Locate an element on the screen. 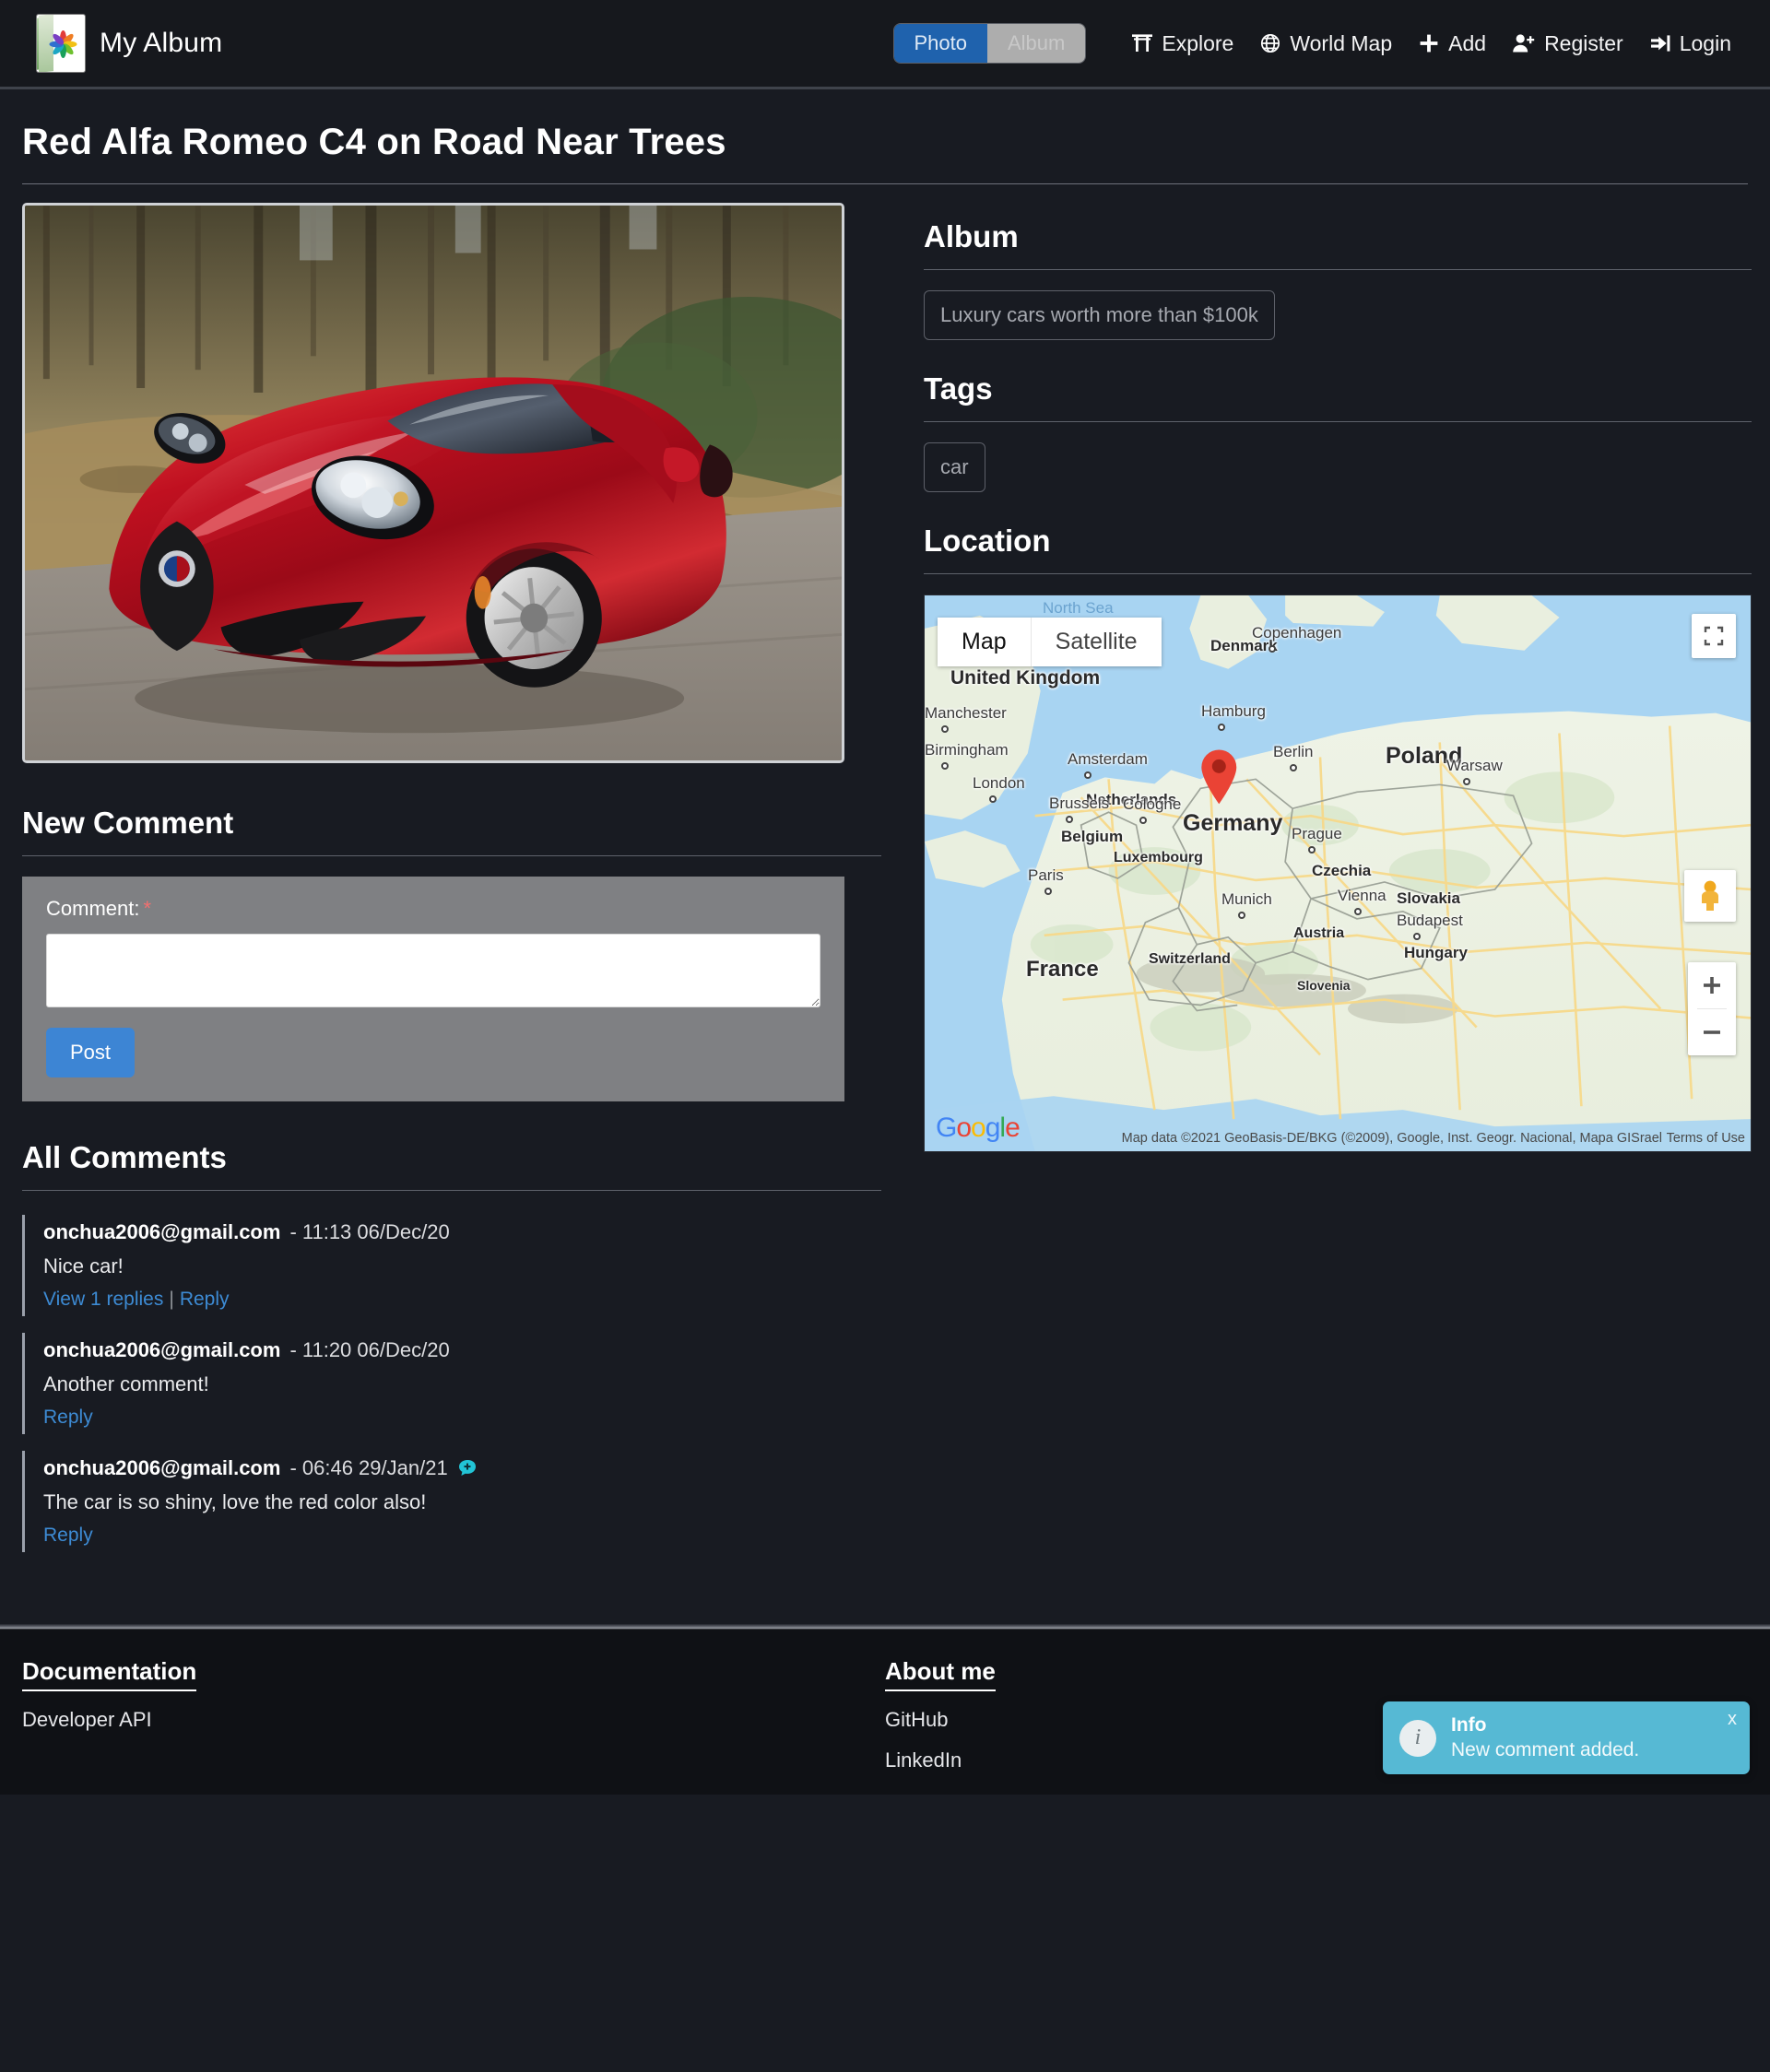 The width and height of the screenshot is (1770, 2072). nav-register-link: Register is located at coordinates (1567, 44).